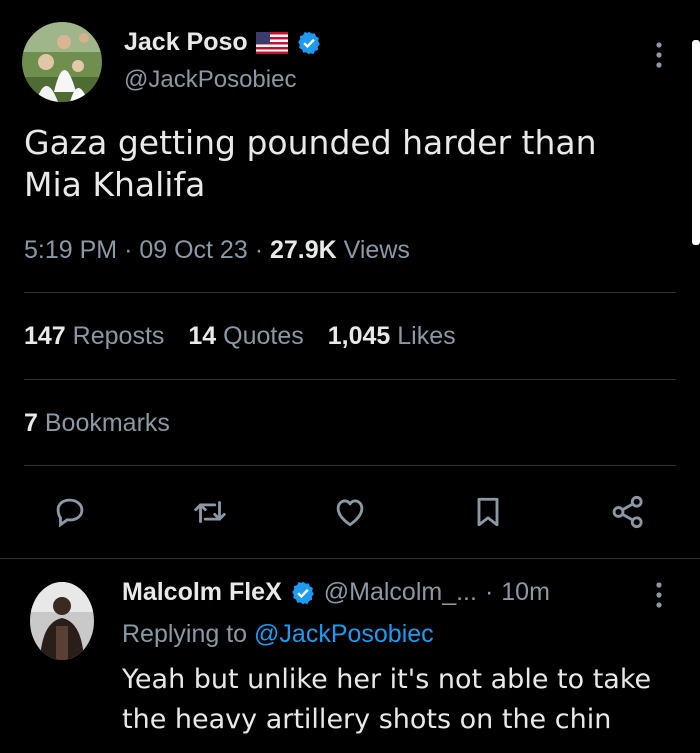 The image size is (700, 753). What do you see at coordinates (118, 336) in the screenshot?
I see `reposts-label: Reposts` at bounding box center [118, 336].